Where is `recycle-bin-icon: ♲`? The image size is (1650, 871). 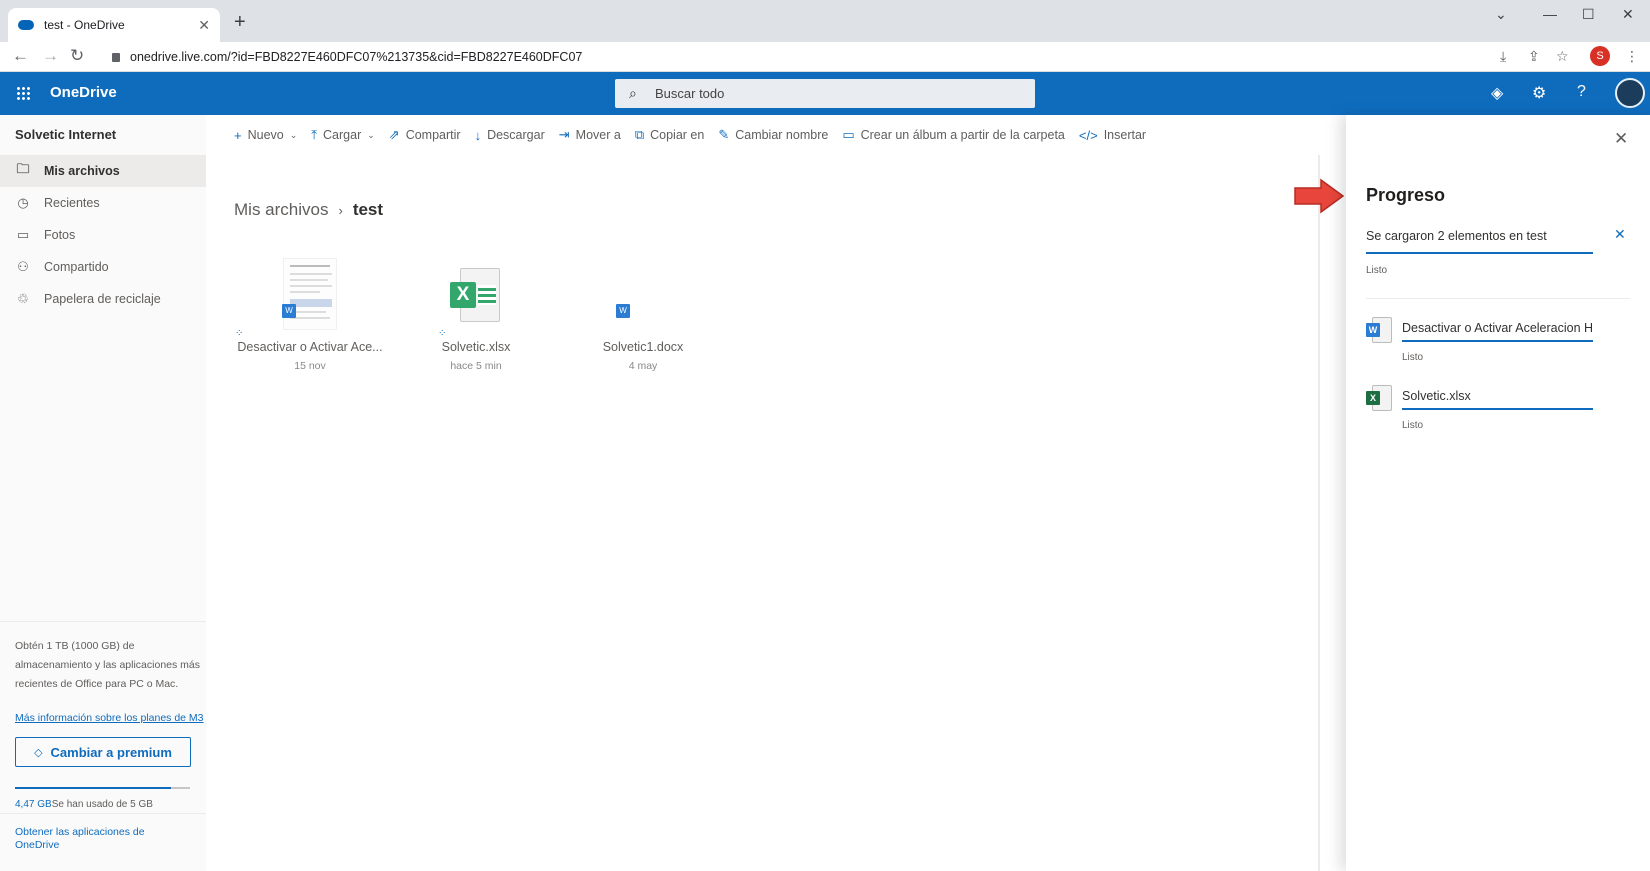
recycle-bin-icon: ♲ is located at coordinates (23, 298).